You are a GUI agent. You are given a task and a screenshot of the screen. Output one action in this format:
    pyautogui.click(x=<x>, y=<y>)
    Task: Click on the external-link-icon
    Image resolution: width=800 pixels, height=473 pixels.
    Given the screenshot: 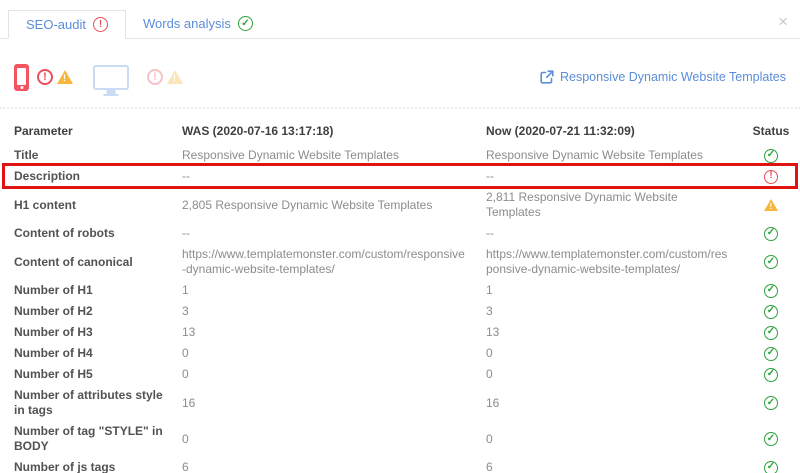 What is the action you would take?
    pyautogui.click(x=547, y=77)
    